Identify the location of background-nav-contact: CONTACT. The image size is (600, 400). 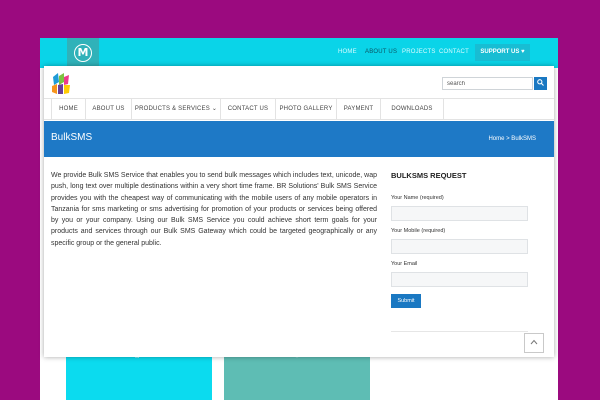
(454, 52).